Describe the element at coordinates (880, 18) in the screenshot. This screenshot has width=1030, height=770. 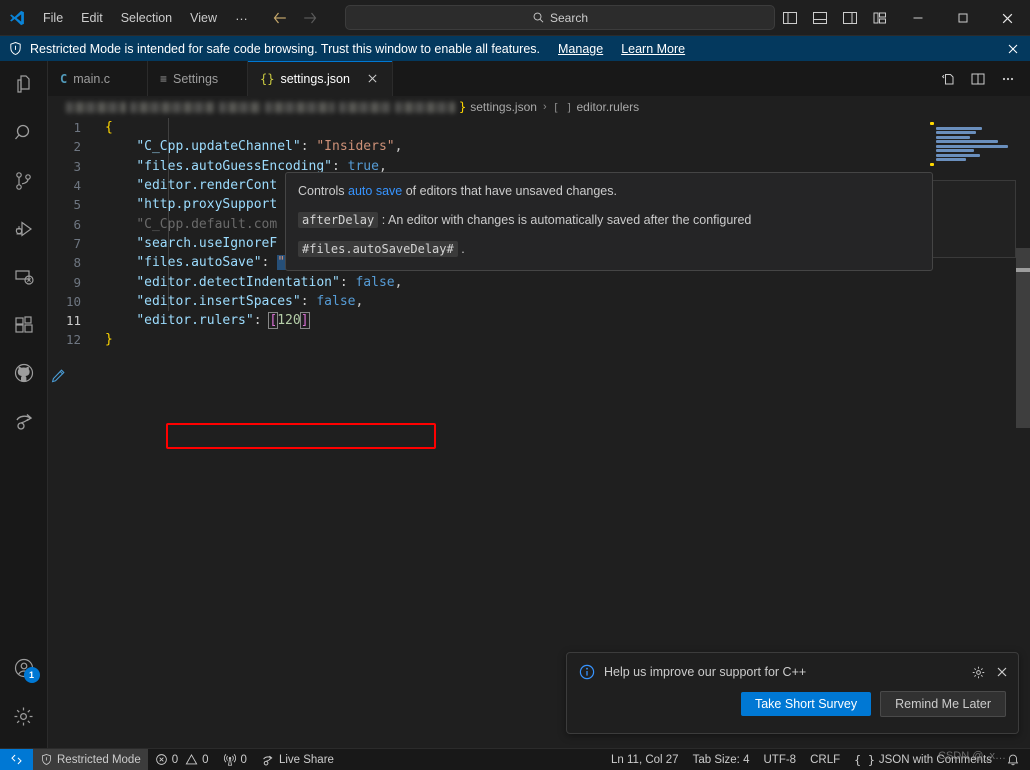
I see `customize-layout-icon` at that location.